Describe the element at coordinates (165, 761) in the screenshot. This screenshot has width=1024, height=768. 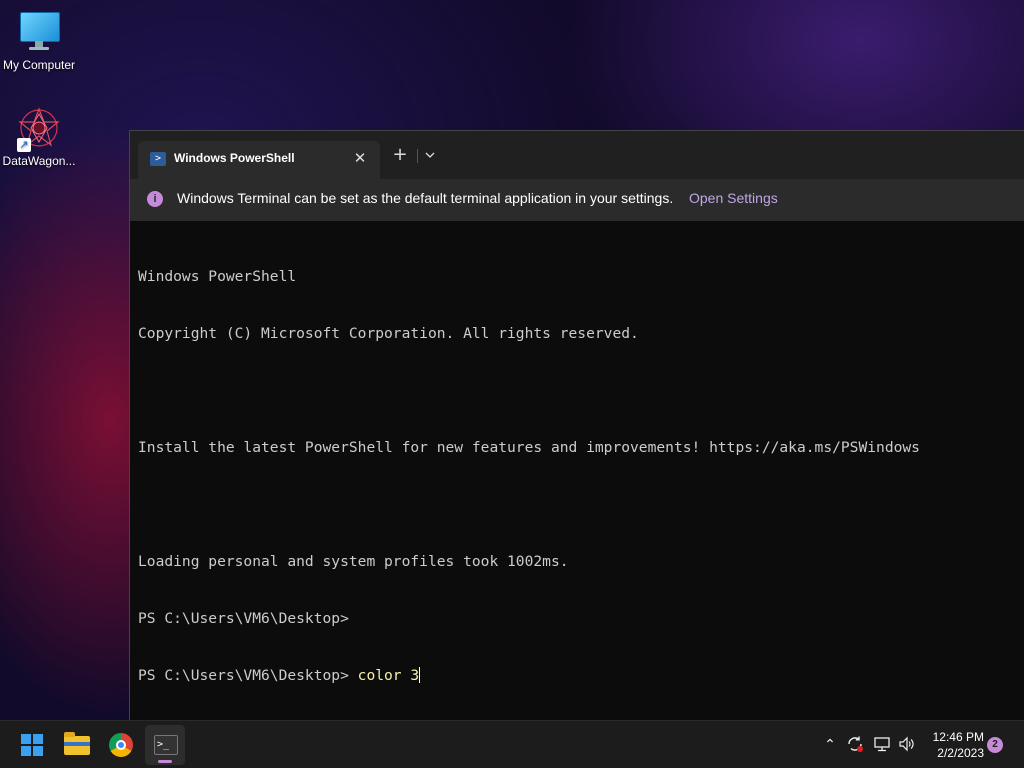
I see `active-app-indicator` at that location.